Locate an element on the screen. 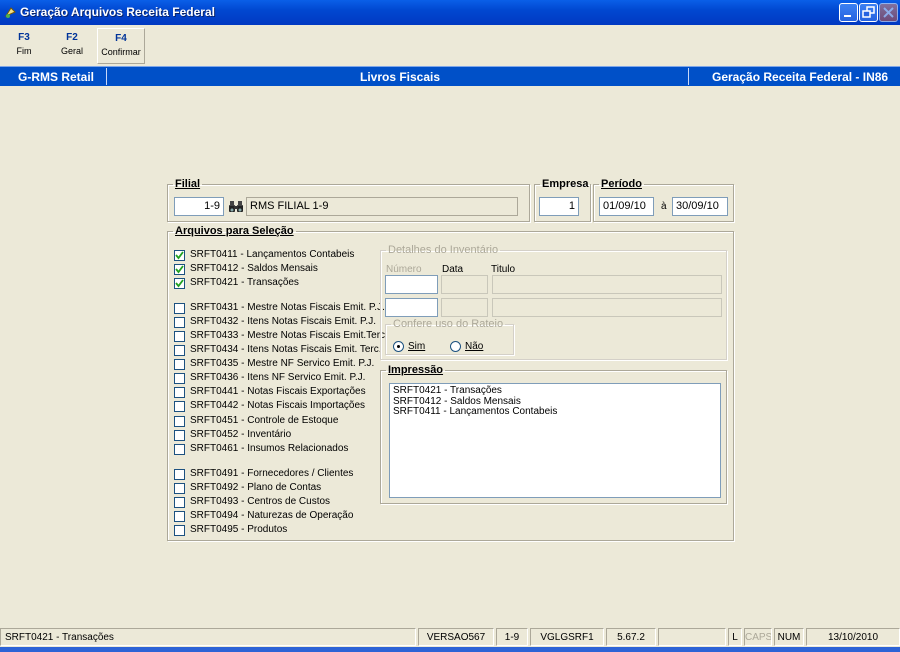 This screenshot has height=652, width=900. file-label: SRFT0461 - Insumos Relacionados is located at coordinates (269, 448).